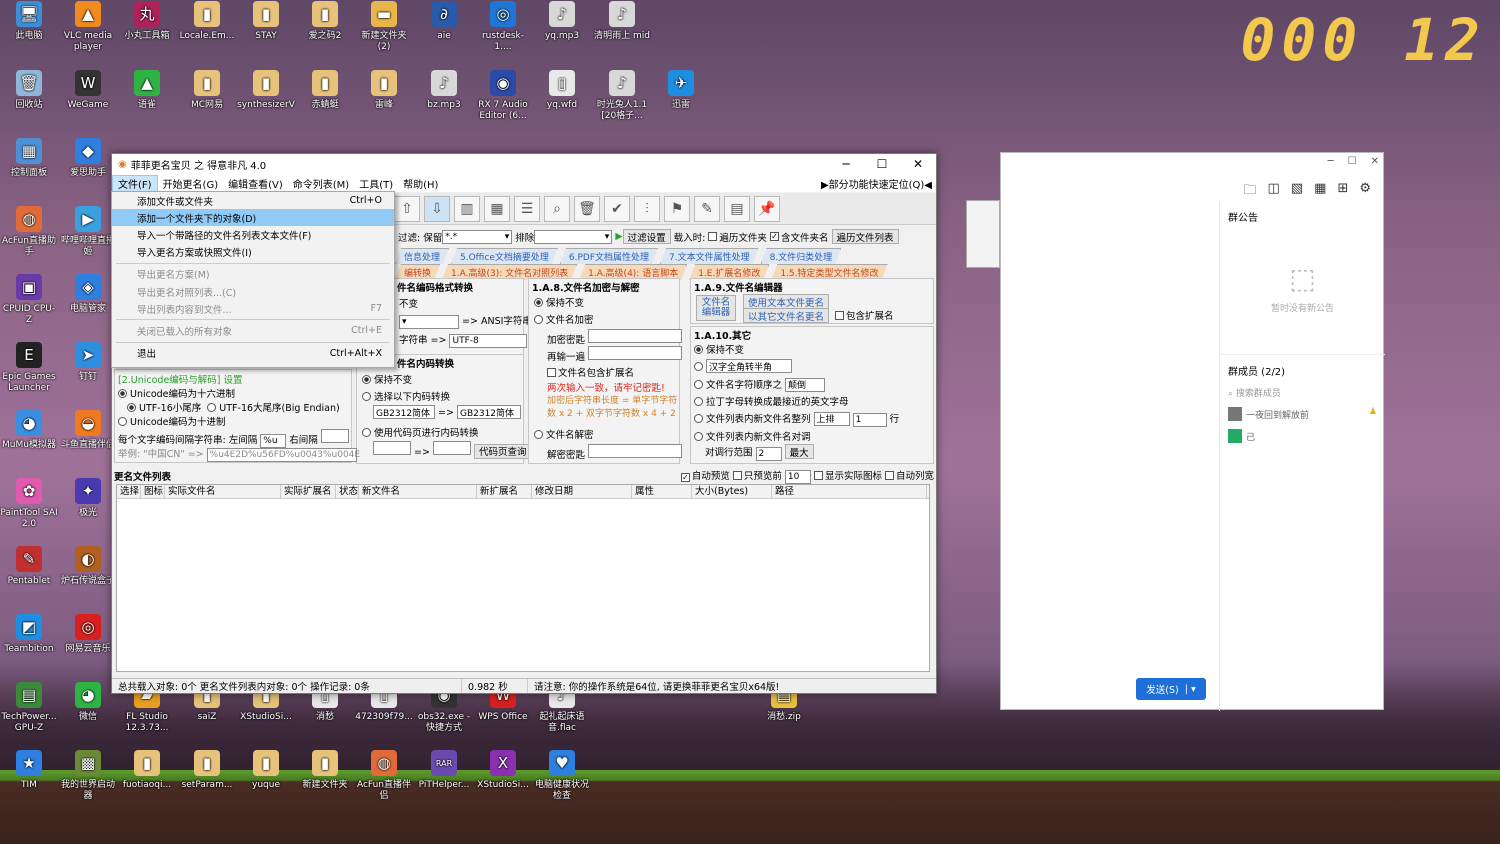 The height and width of the screenshot is (844, 1500). I want to click on rename-by-text-button: 使用文本文件更名, so click(786, 301).